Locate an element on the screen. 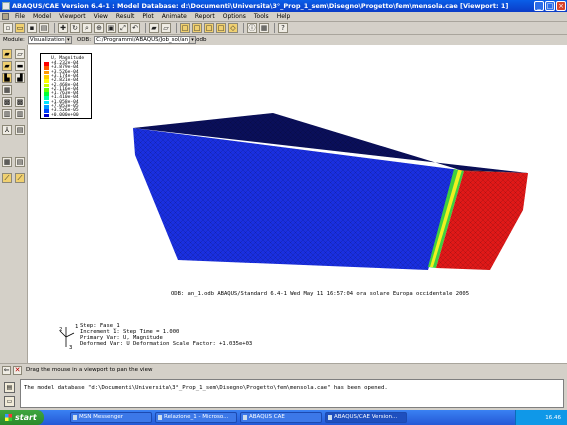 The height and width of the screenshot is (425, 567). cycle-views-icon: ↶ is located at coordinates (135, 28).